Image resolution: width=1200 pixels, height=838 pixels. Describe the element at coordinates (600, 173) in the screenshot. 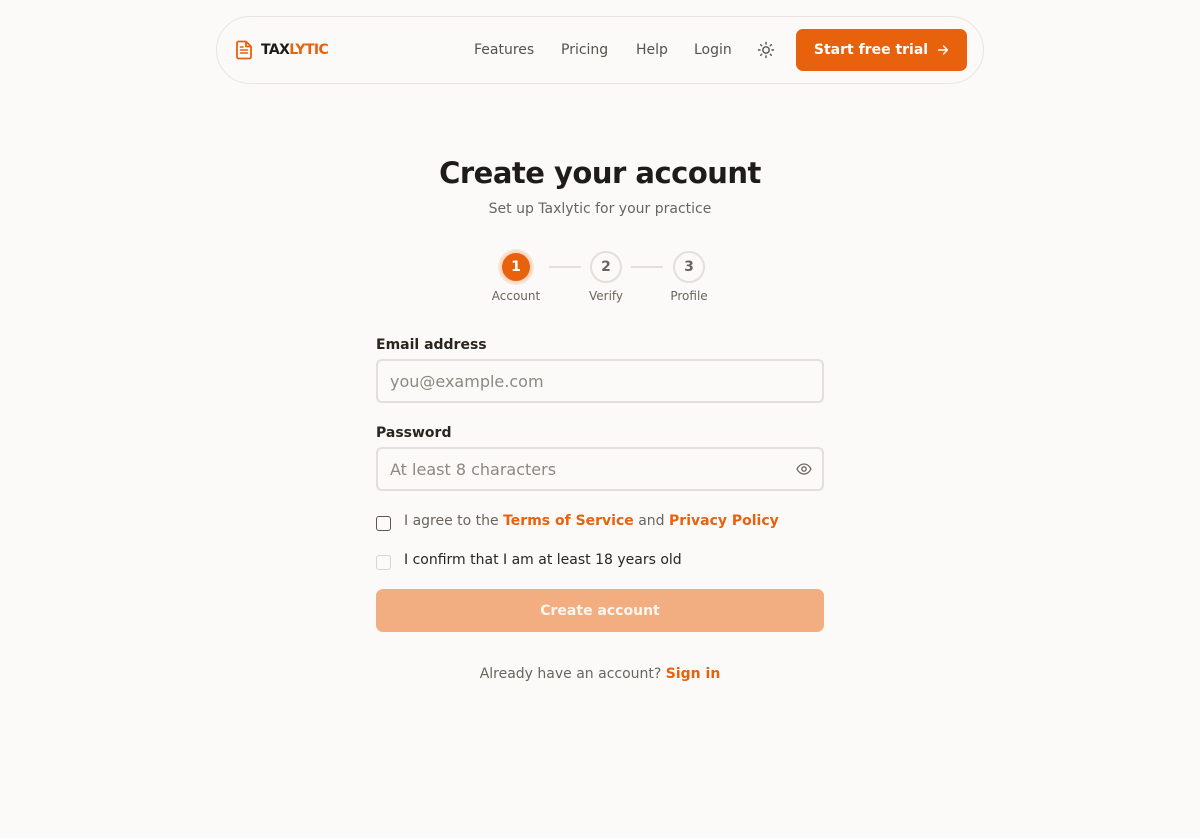

I see `page-title: Create your account` at that location.